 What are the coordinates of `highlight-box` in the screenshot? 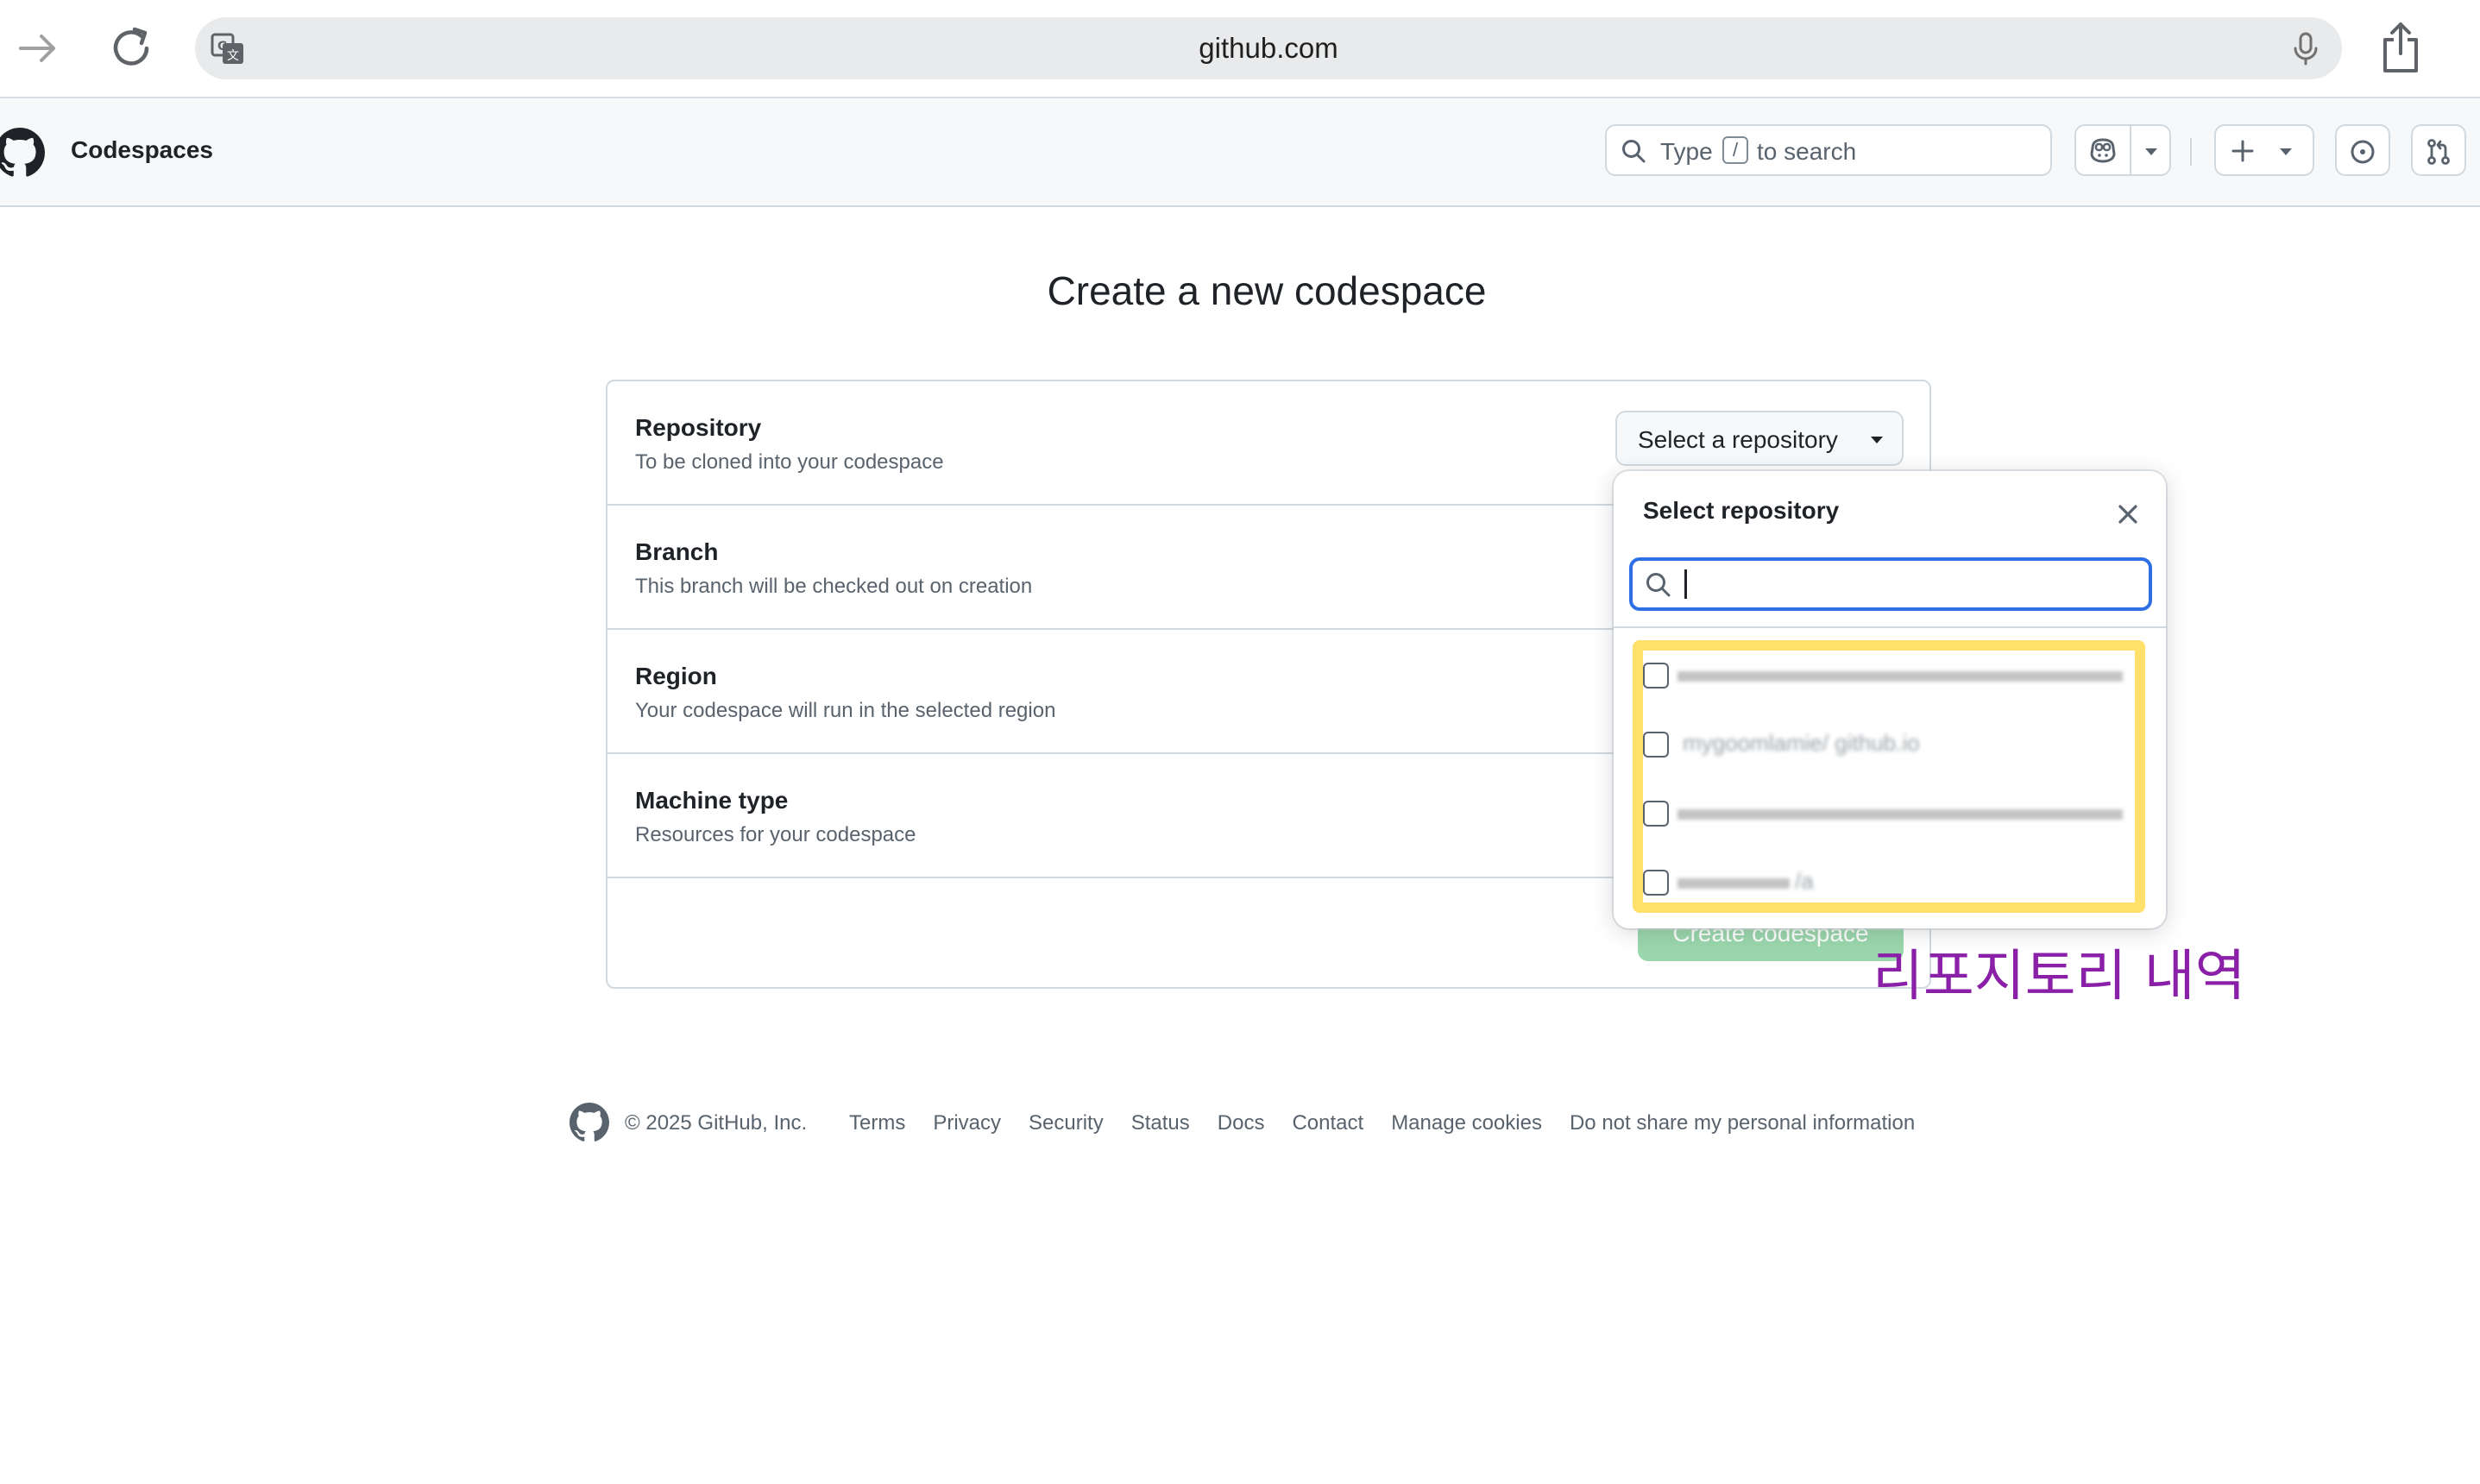 It's located at (1889, 776).